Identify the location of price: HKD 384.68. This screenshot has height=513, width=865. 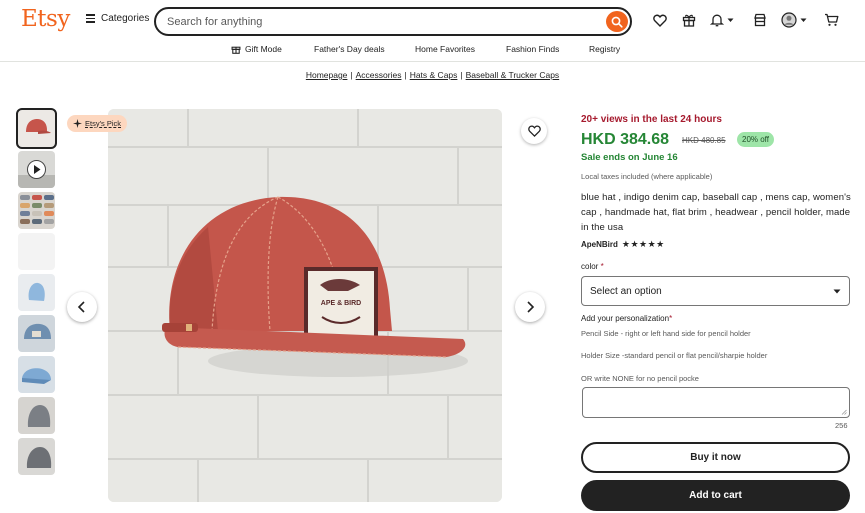
(625, 139).